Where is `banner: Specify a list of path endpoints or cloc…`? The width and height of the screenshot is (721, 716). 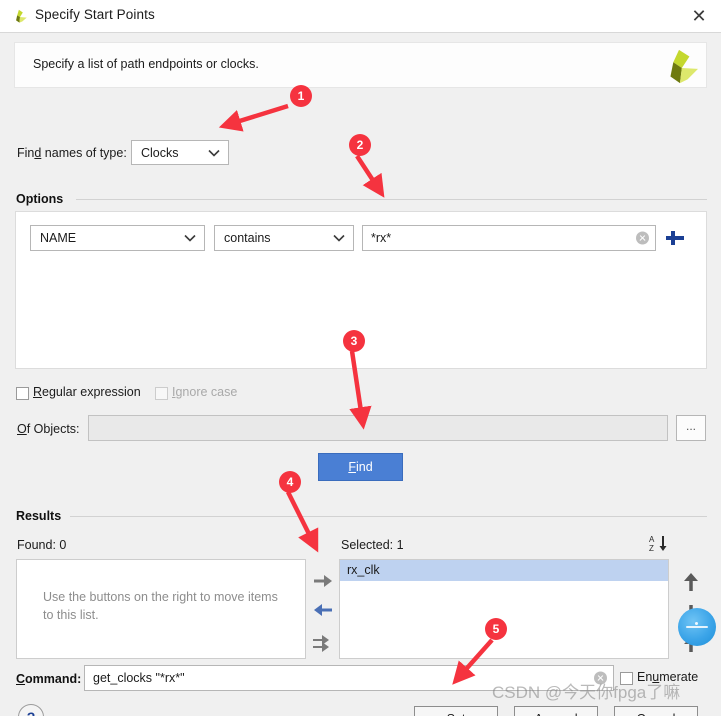 banner: Specify a list of path endpoints or cloc… is located at coordinates (360, 65).